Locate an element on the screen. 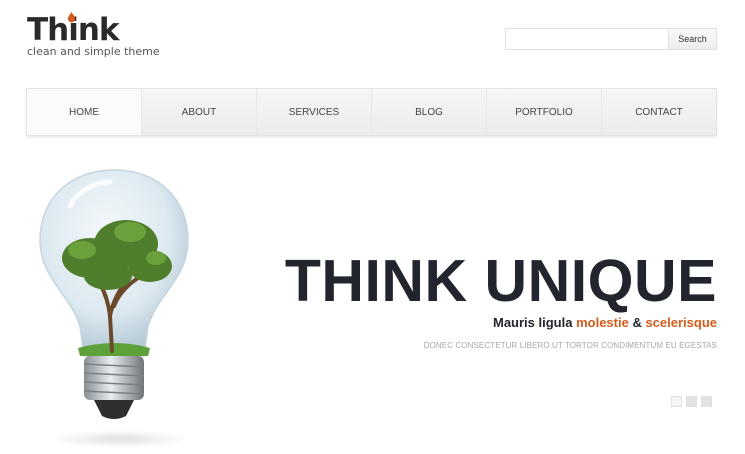 Image resolution: width=745 pixels, height=454 pixels. bulb-shadow is located at coordinates (120, 439).